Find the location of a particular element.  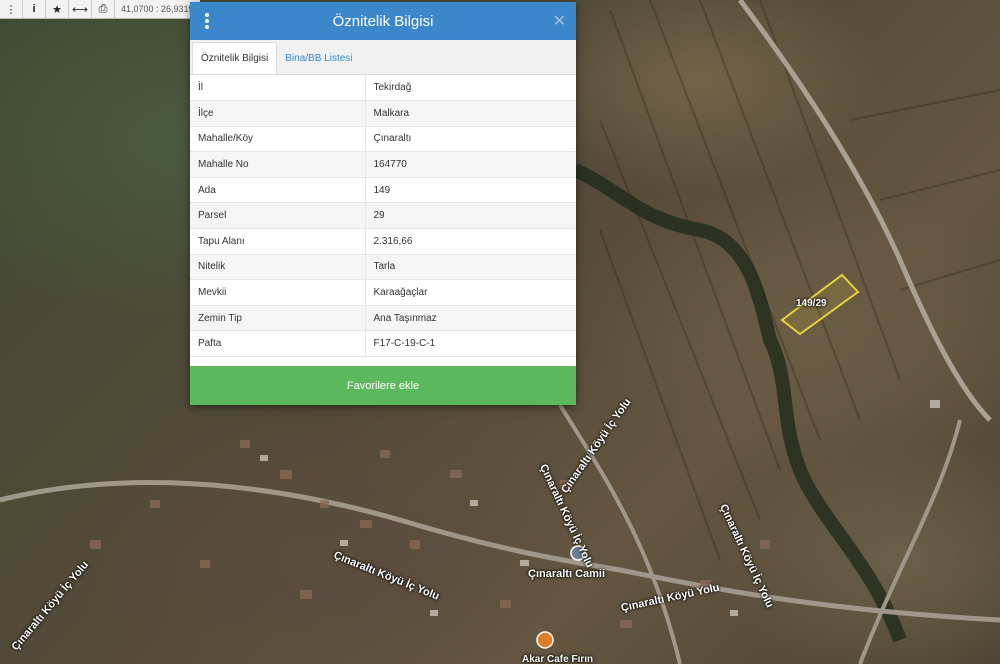

attribute-value: Tekirdağ is located at coordinates (470, 88).